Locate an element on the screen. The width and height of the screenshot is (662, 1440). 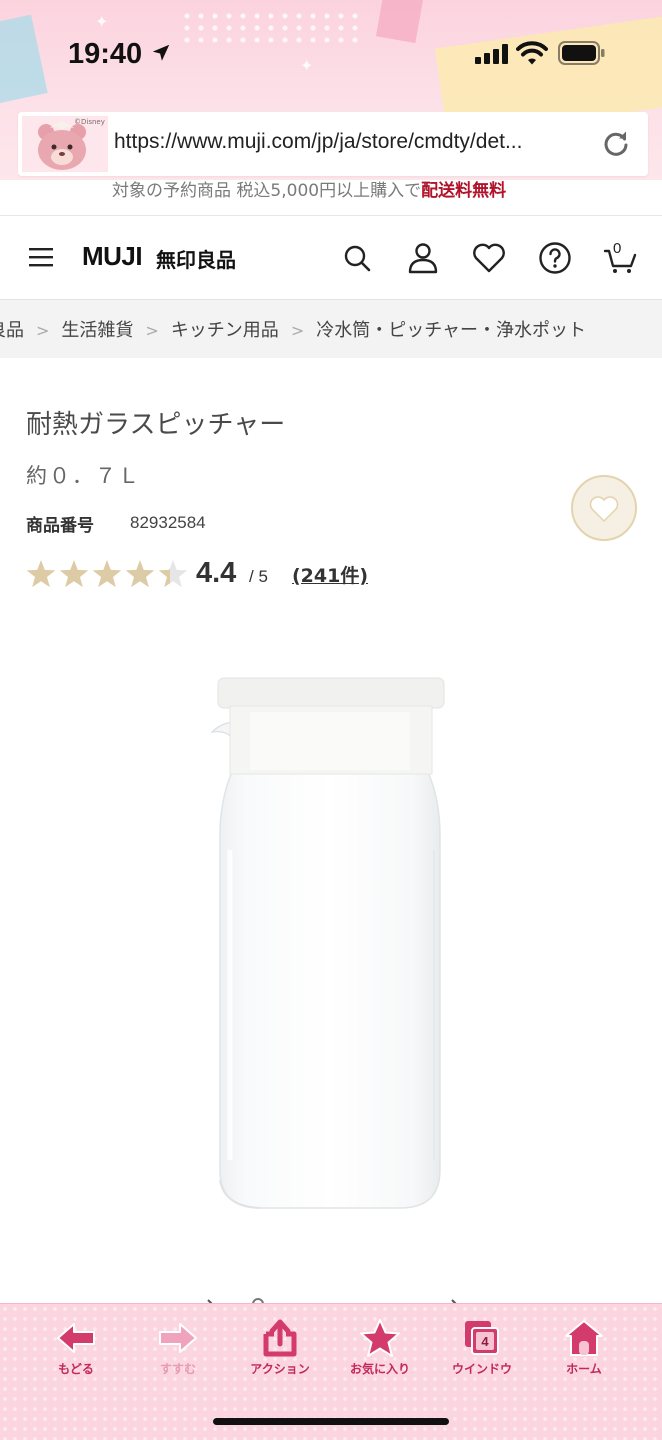
heart-icon is located at coordinates (604, 509).